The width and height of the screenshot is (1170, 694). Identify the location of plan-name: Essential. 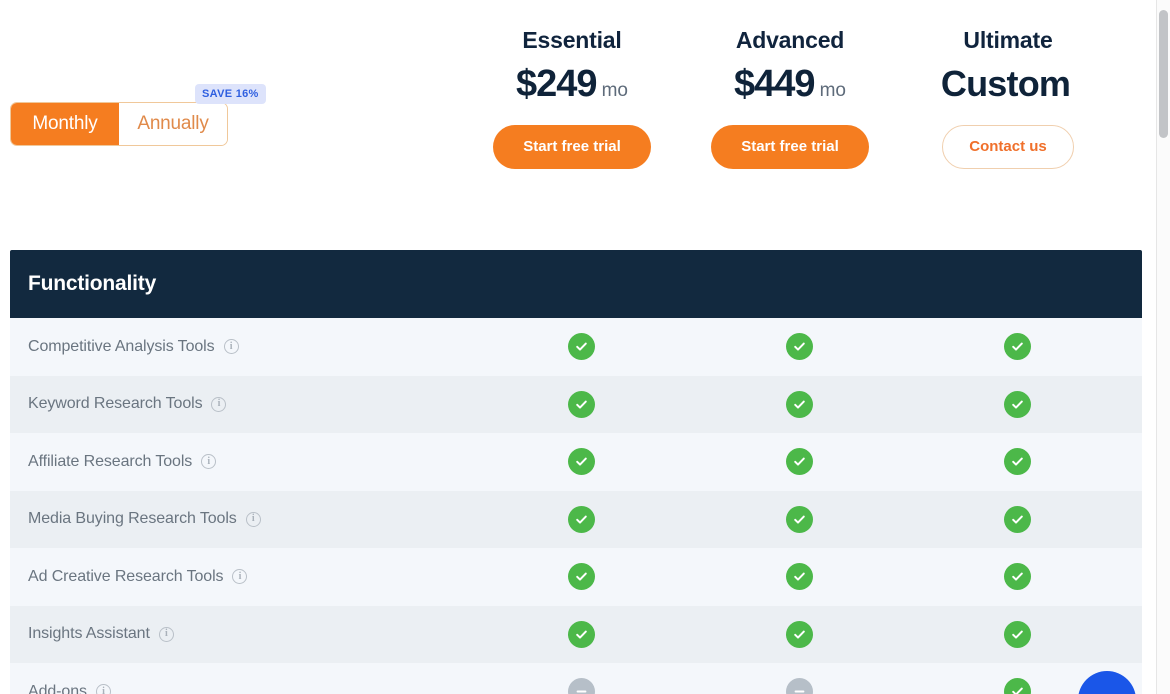
(572, 40).